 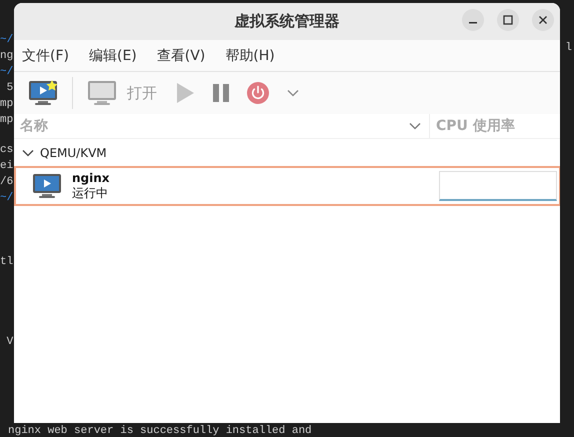 What do you see at coordinates (160, 431) in the screenshot?
I see `terminal-text: nginx web server is successfully installed and` at bounding box center [160, 431].